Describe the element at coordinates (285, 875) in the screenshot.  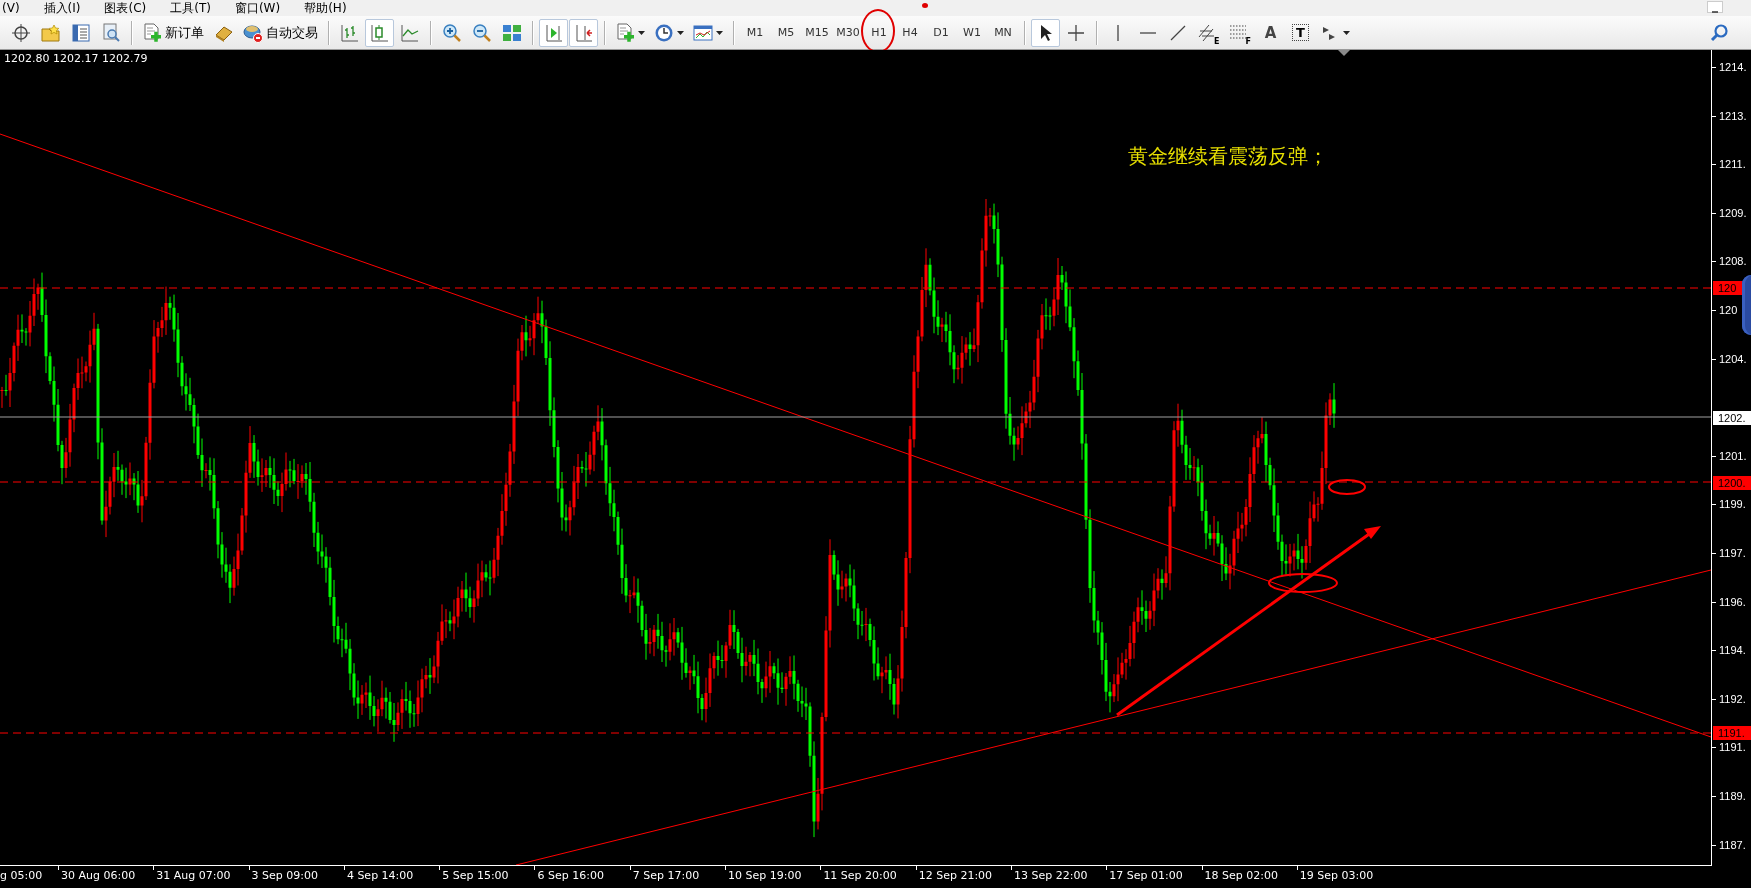
I see `time-label: 3 Sep 09:00` at that location.